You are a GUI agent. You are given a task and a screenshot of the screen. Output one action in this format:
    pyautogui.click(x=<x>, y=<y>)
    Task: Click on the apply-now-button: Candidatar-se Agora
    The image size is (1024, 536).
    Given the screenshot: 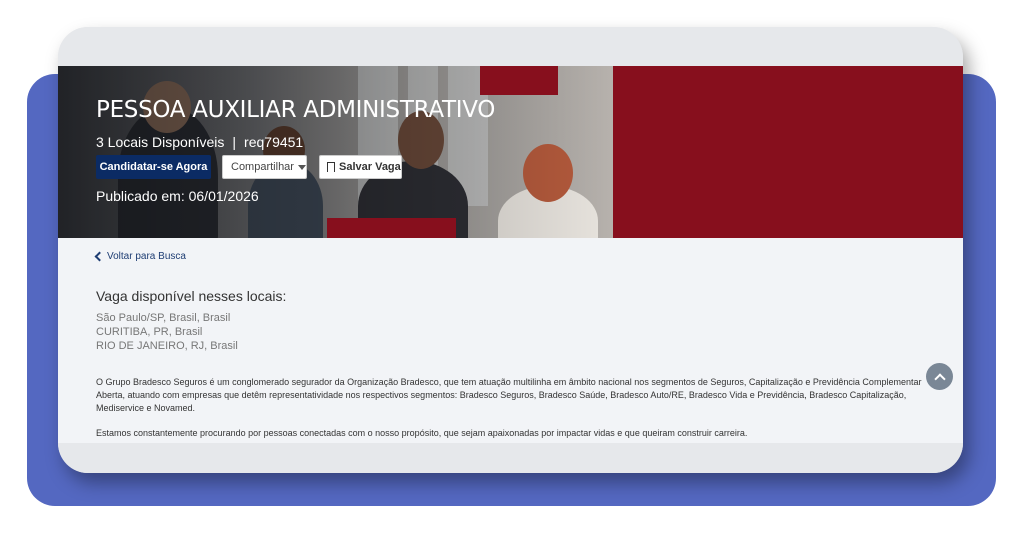 What is the action you would take?
    pyautogui.click(x=153, y=167)
    